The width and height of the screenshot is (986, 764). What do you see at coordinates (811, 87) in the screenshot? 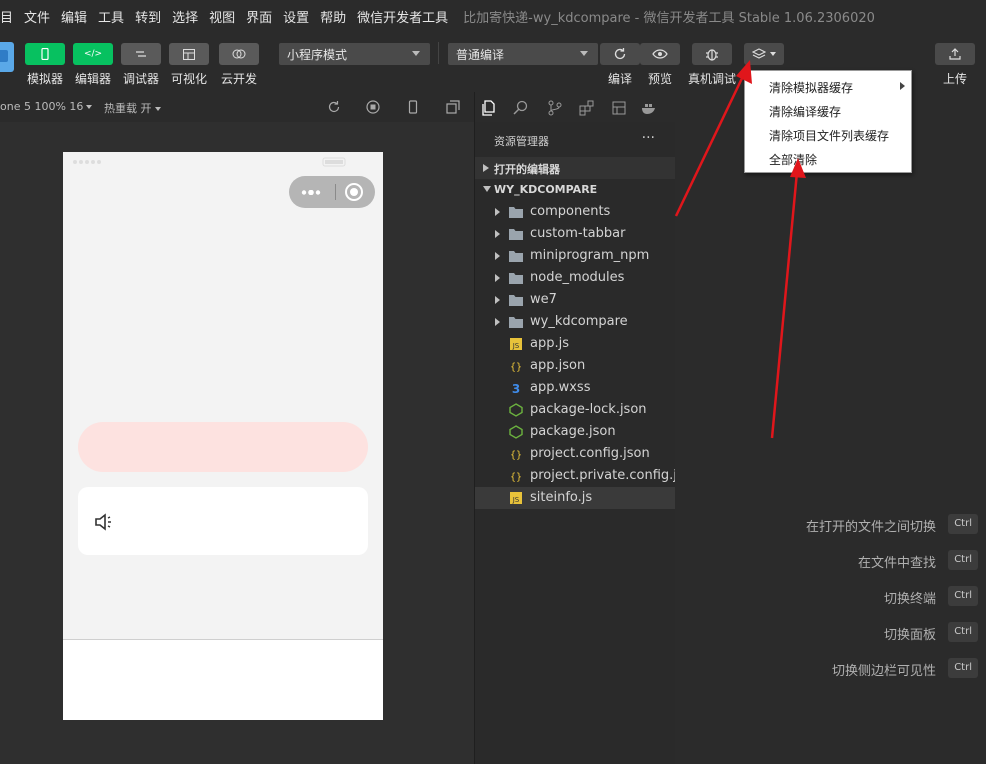
I see `menu-item-clear-simulator-cache: 清除模拟器缓存` at bounding box center [811, 87].